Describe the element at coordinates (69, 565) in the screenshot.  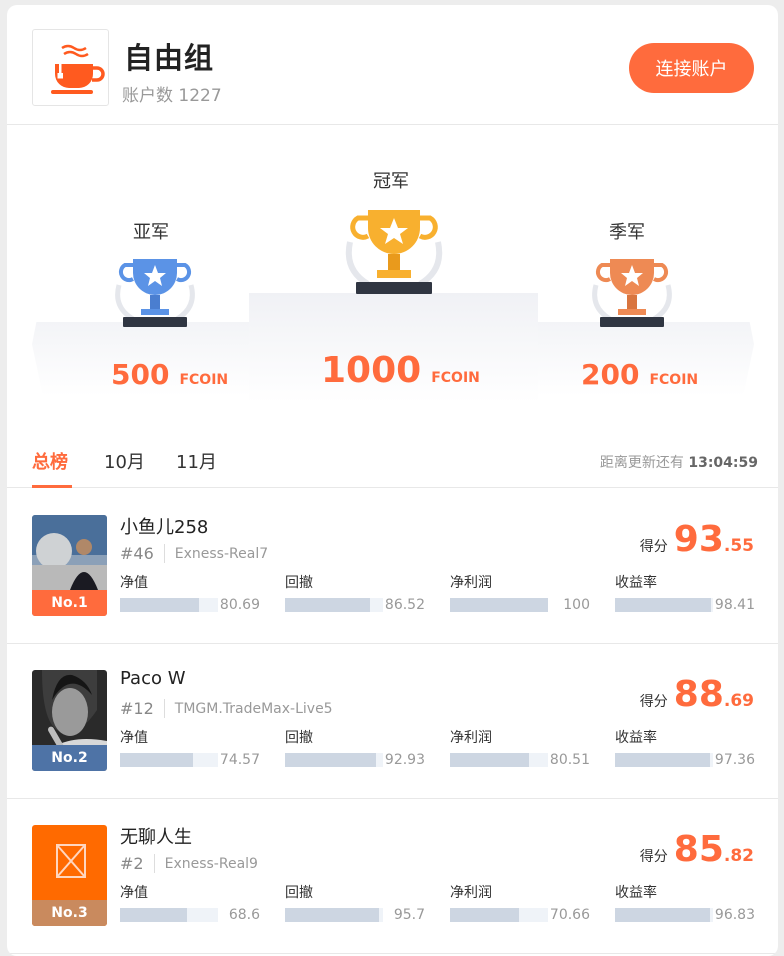
I see `avatar: No.1` at that location.